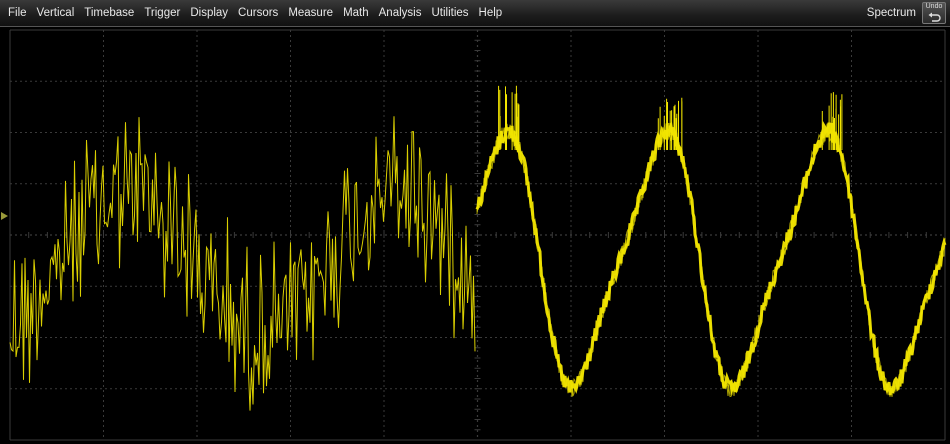  What do you see at coordinates (934, 6) in the screenshot?
I see `undo-label: Undo` at bounding box center [934, 6].